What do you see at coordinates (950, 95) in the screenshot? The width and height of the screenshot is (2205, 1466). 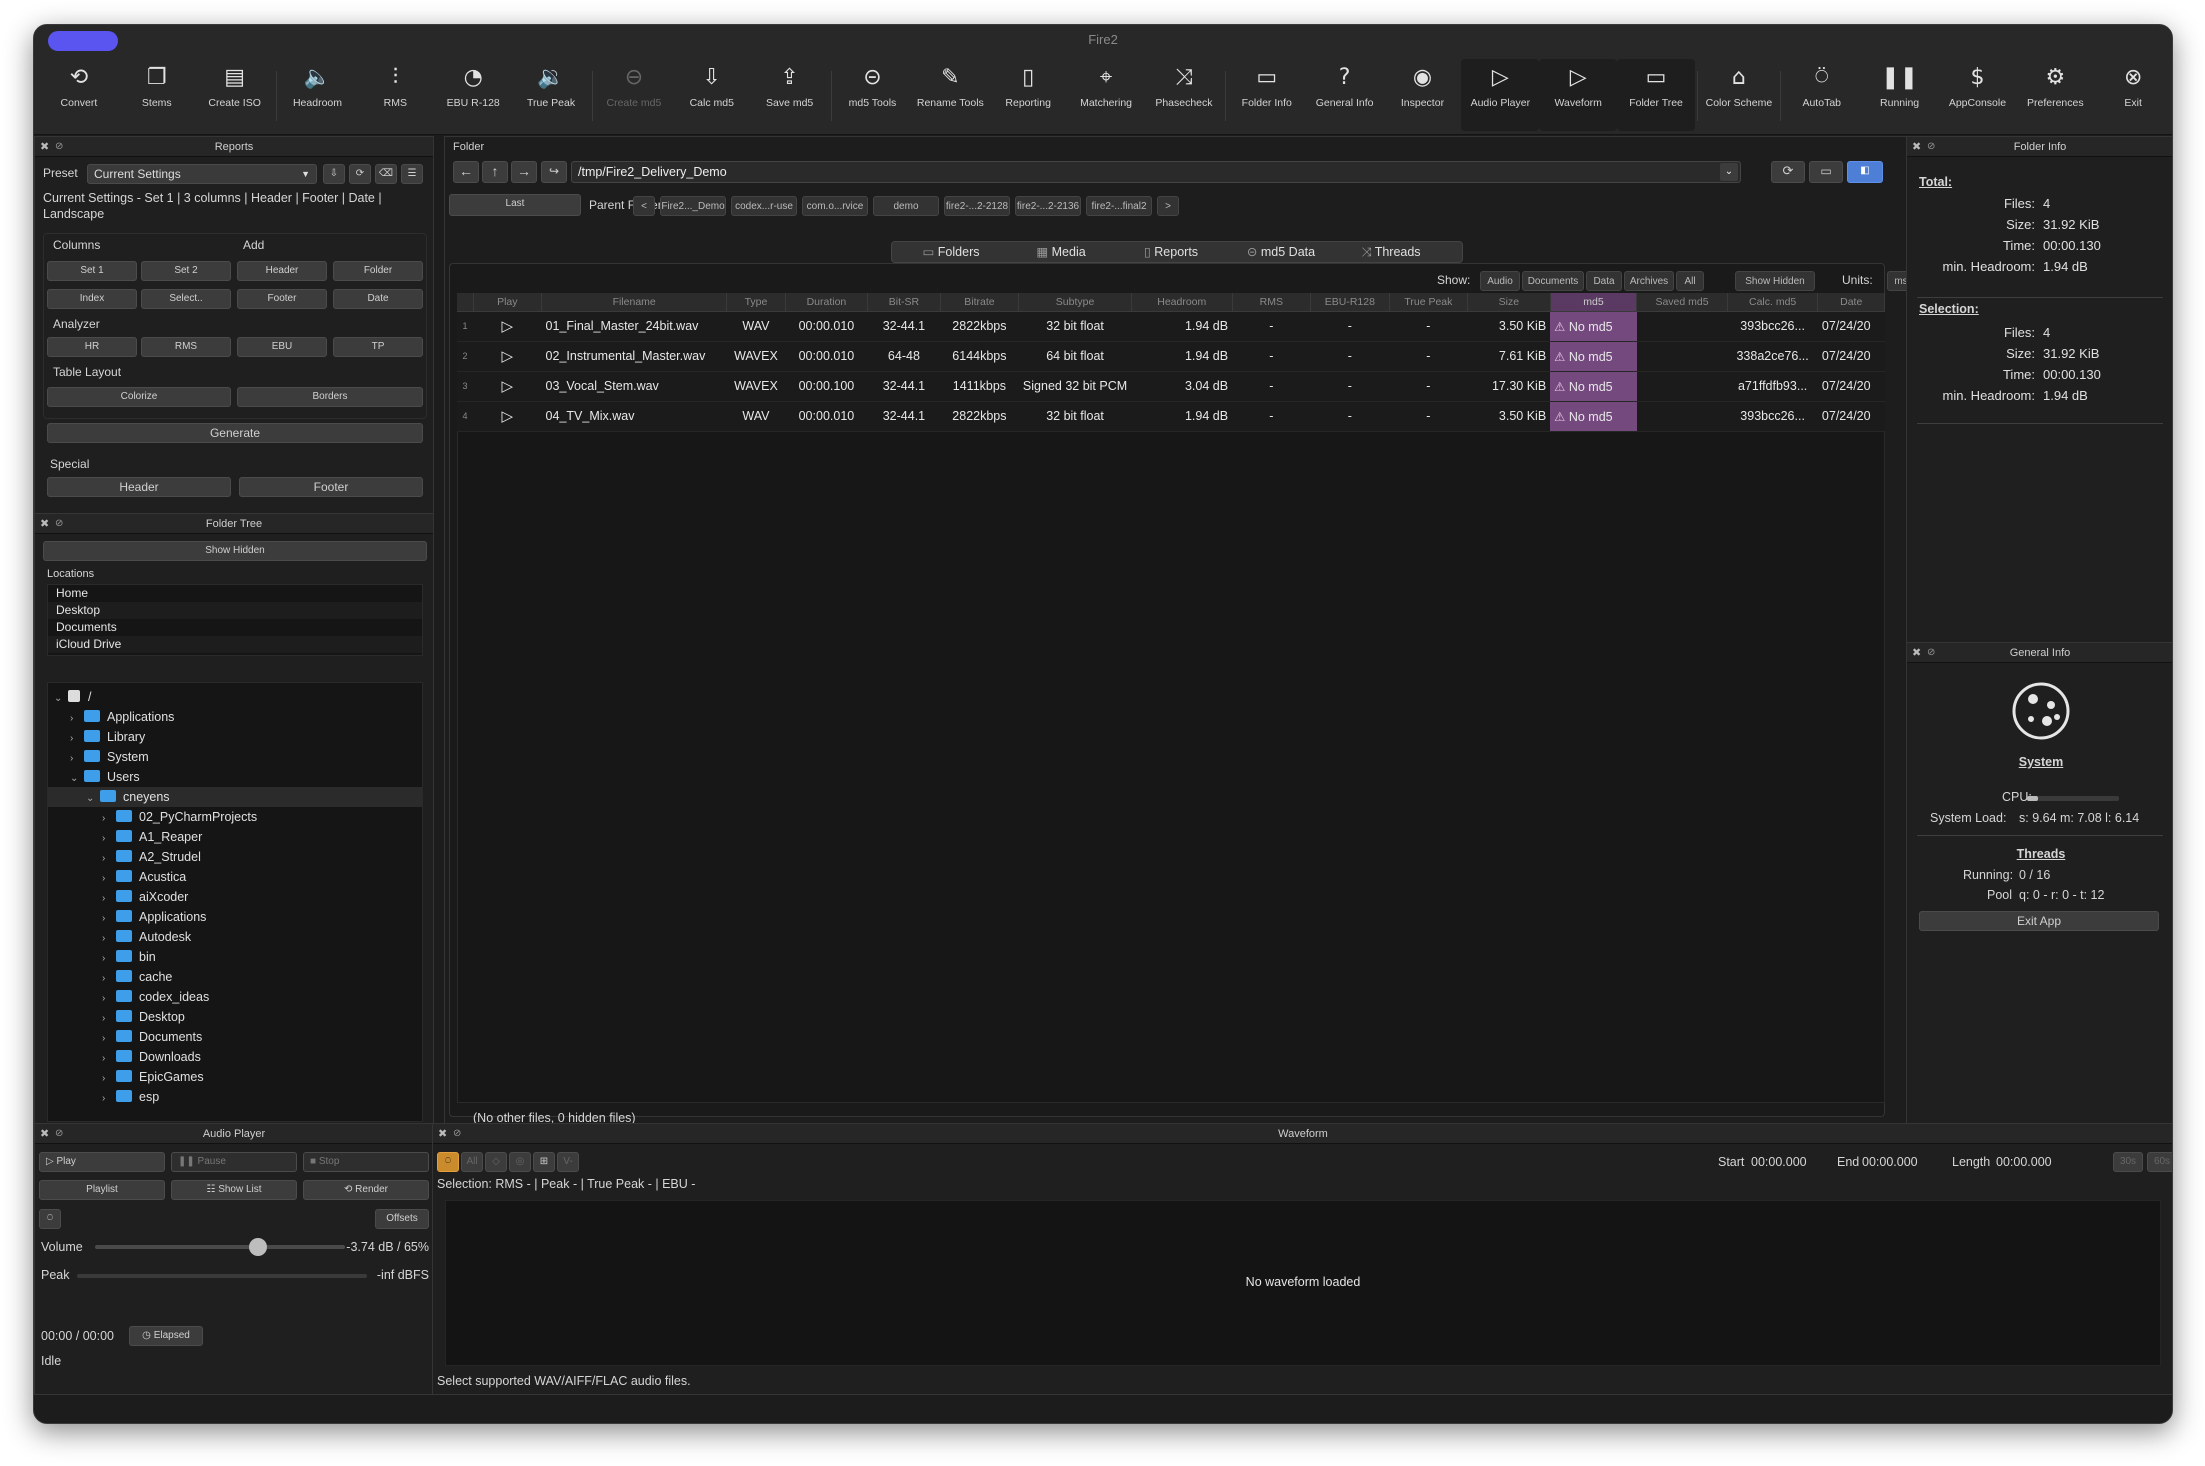 I see `toolbar-pencil-button: ✎ Rename Tools` at bounding box center [950, 95].